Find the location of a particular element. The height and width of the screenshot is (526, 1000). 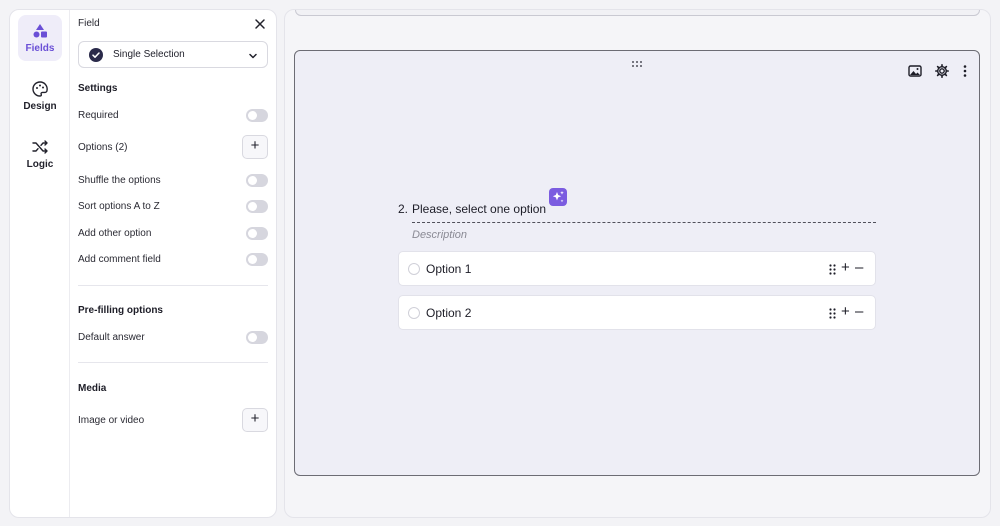

rail-item-fields: Fields is located at coordinates (40, 38).